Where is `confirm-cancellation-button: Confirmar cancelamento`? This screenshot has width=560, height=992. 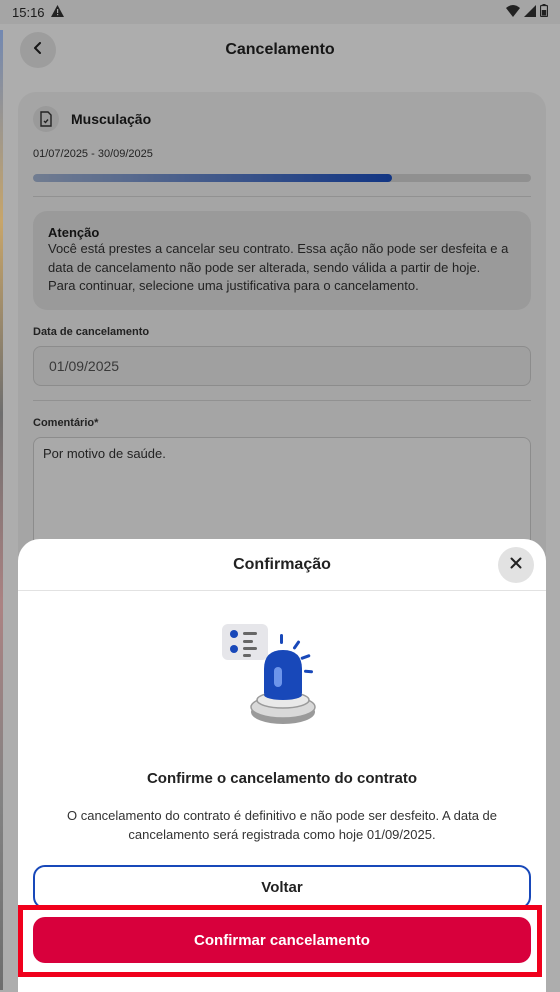
confirm-cancellation-button: Confirmar cancelamento is located at coordinates (282, 940).